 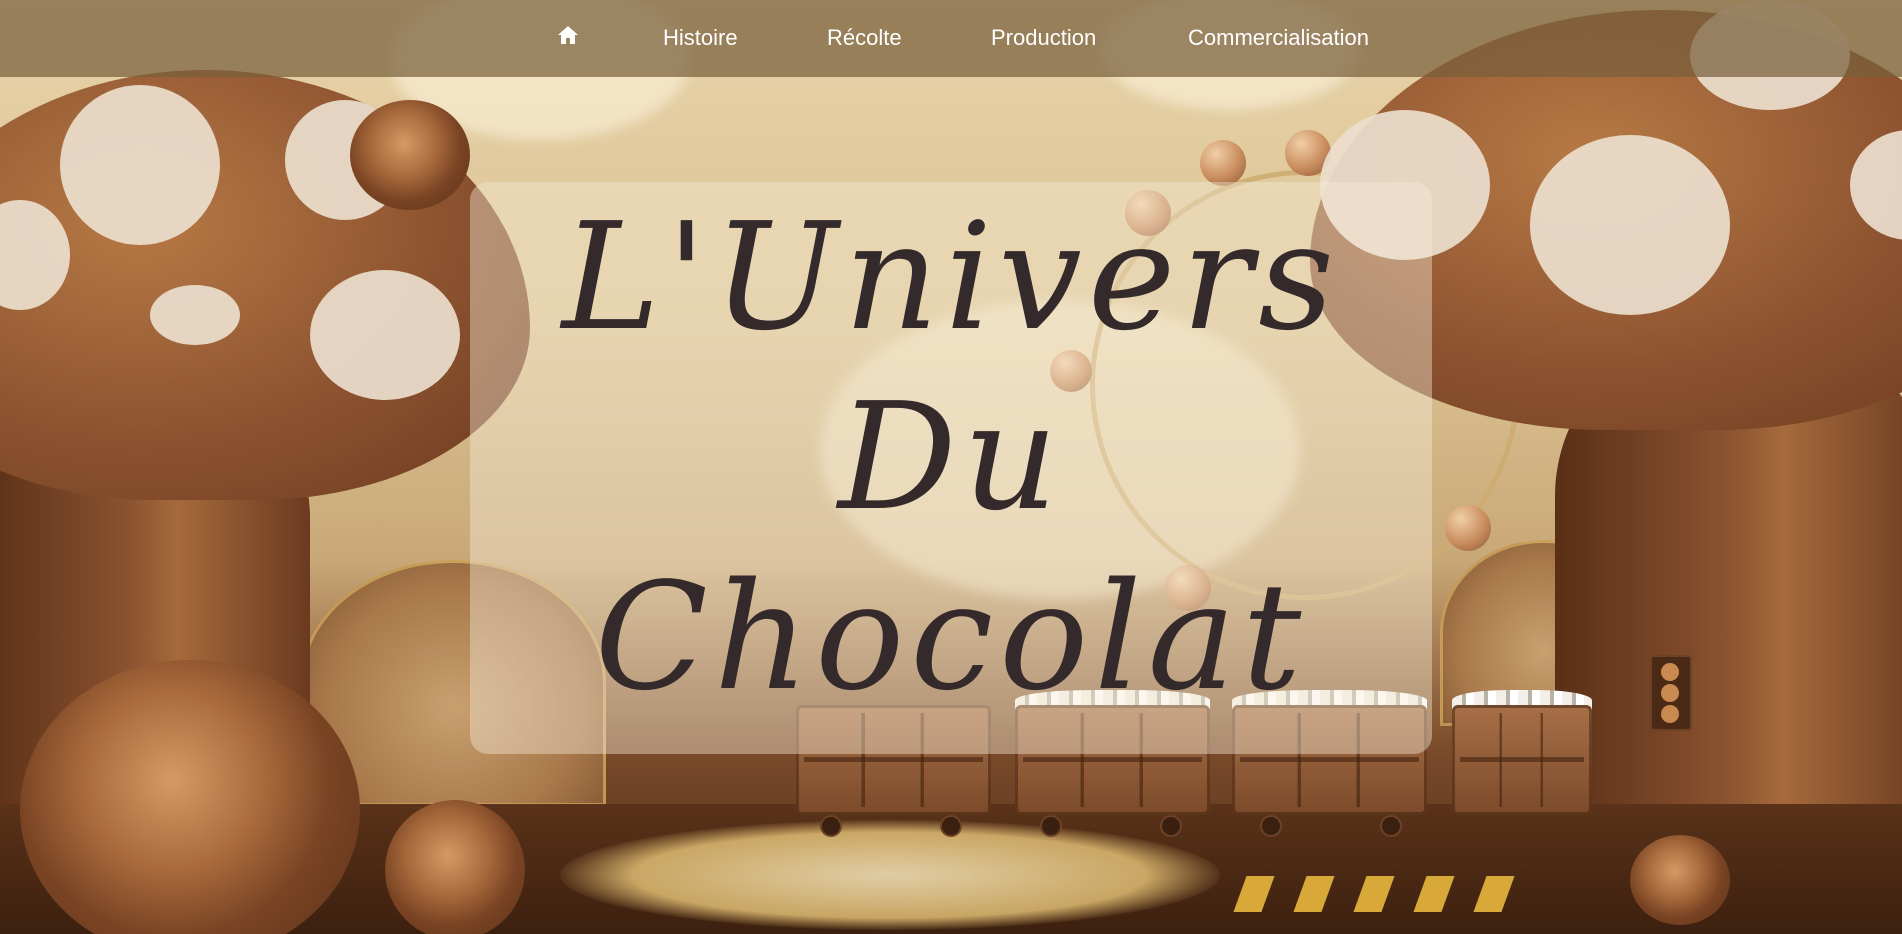 I want to click on nav-link-commercialisation: Commercialisation, so click(x=1278, y=38).